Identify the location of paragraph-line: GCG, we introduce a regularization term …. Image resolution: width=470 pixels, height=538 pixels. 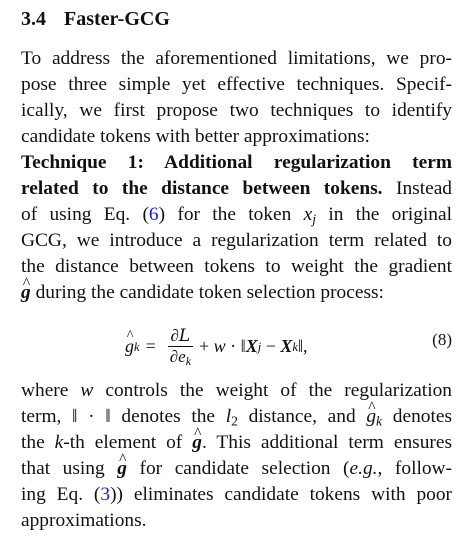
(236, 240).